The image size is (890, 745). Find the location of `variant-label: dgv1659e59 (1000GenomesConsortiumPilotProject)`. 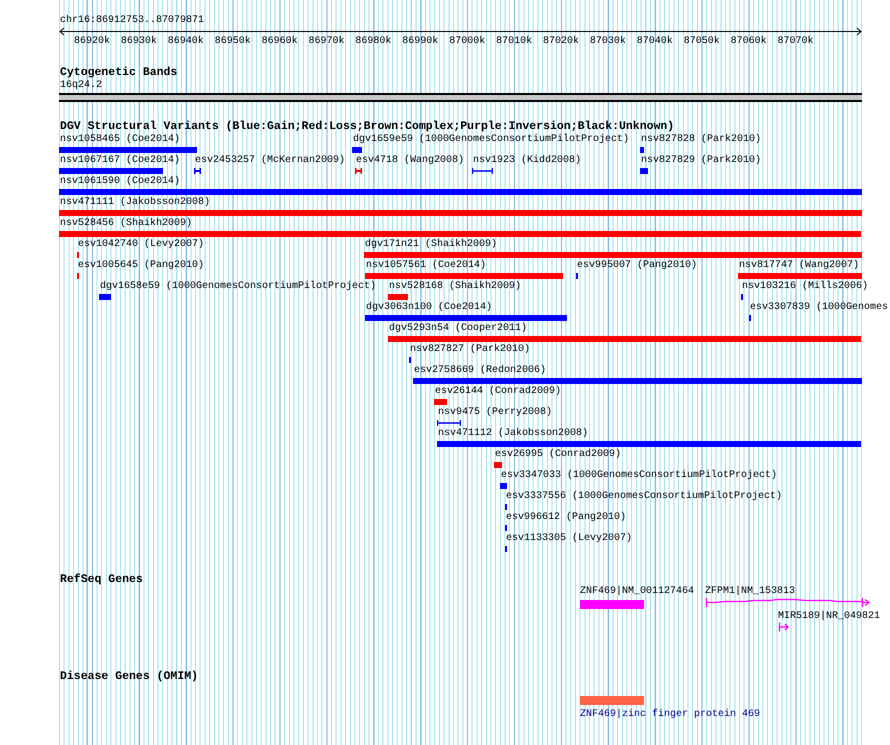

variant-label: dgv1659e59 (1000GenomesConsortiumPilotProject) is located at coordinates (491, 140).